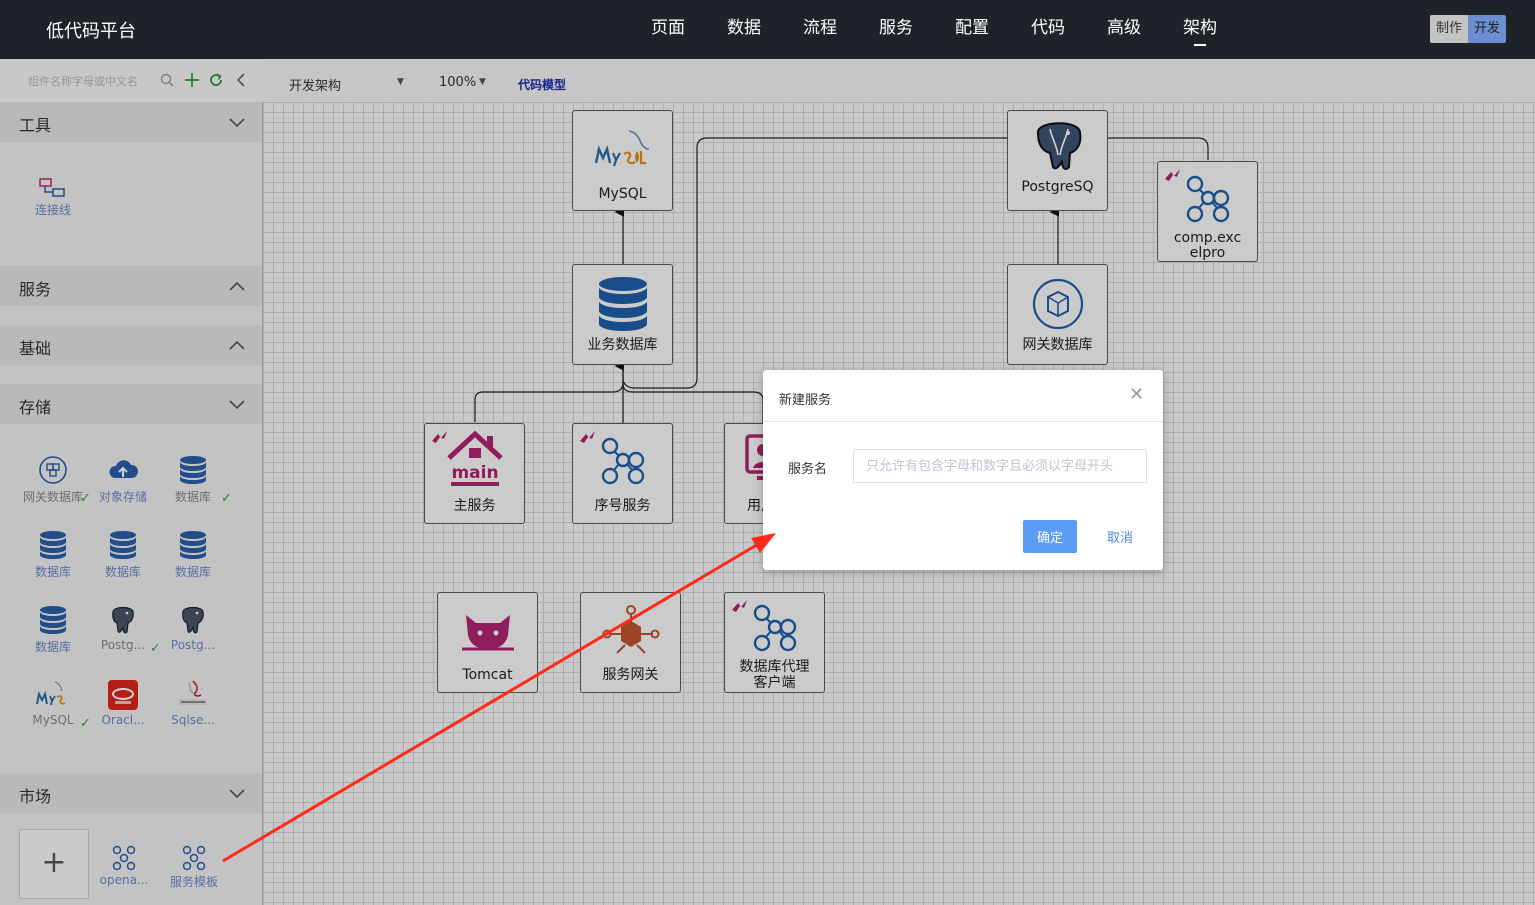 The image size is (1535, 905). I want to click on tool-connector-line: 连接线, so click(53, 197).